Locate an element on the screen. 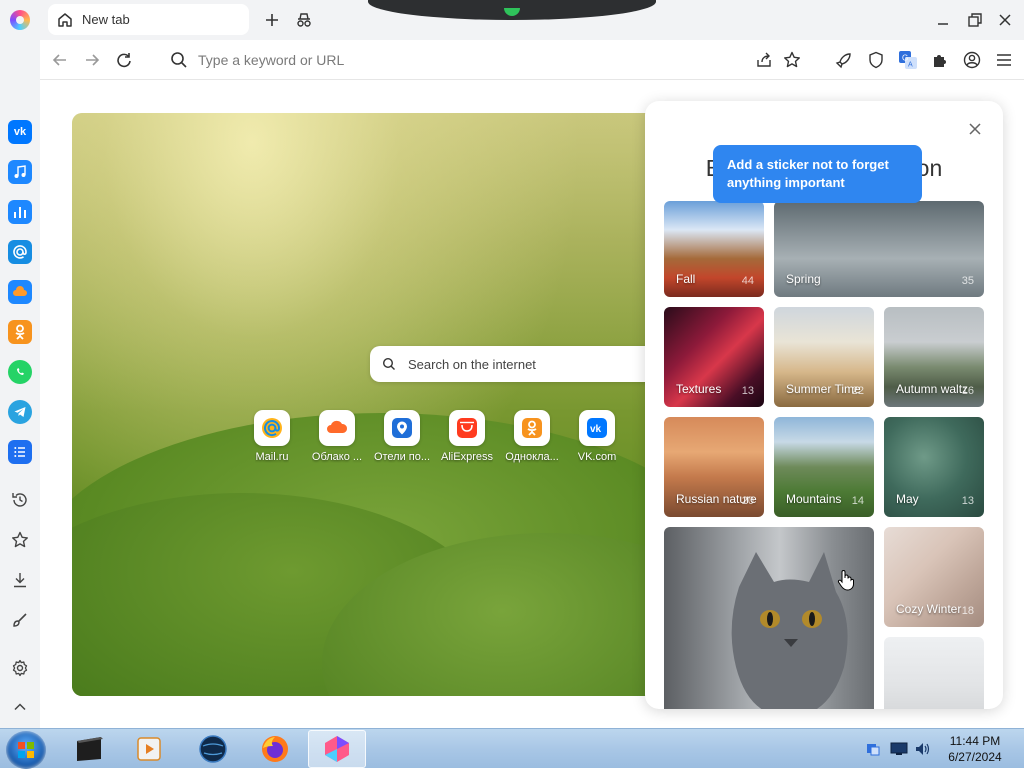 Image resolution: width=1024 pixels, height=769 pixels. extensions-button is located at coordinates (940, 60).